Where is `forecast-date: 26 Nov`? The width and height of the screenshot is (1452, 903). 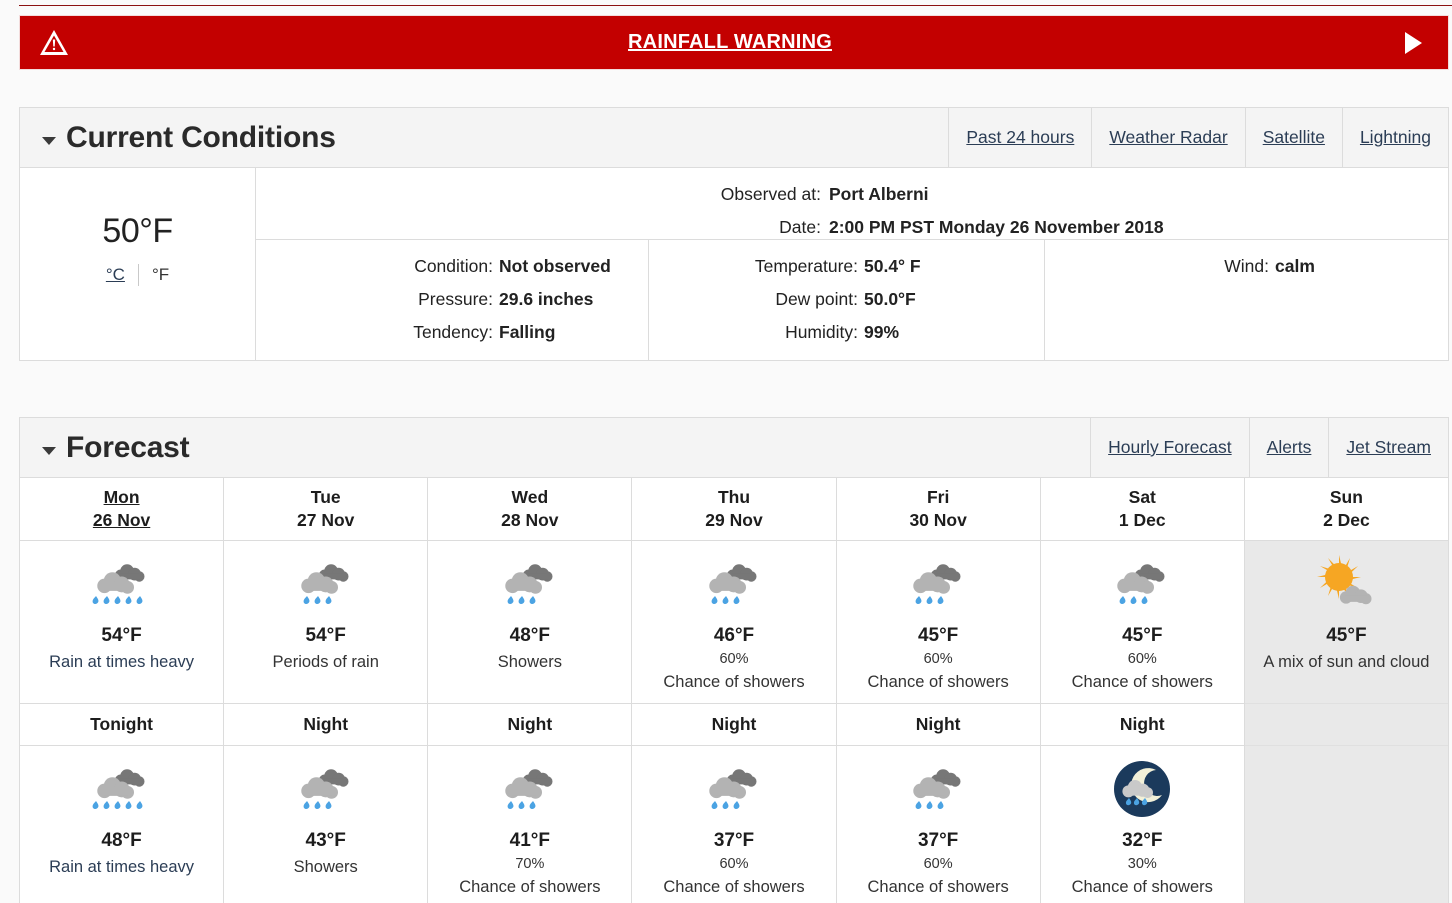 forecast-date: 26 Nov is located at coordinates (121, 520).